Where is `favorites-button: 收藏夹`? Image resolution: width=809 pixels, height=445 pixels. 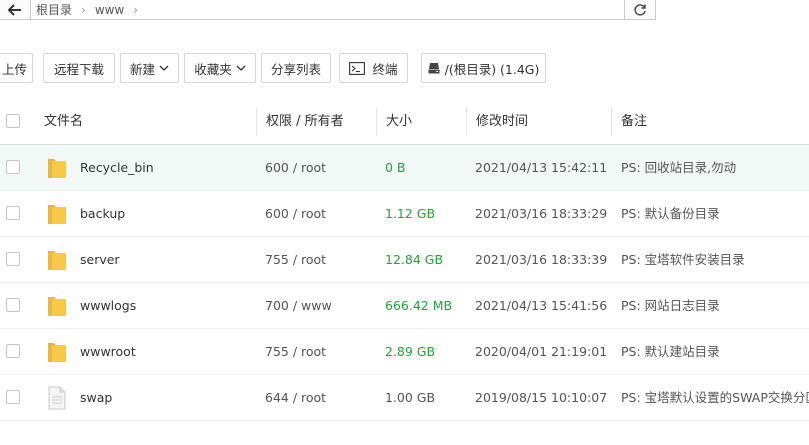 favorites-button: 收藏夹 is located at coordinates (220, 68).